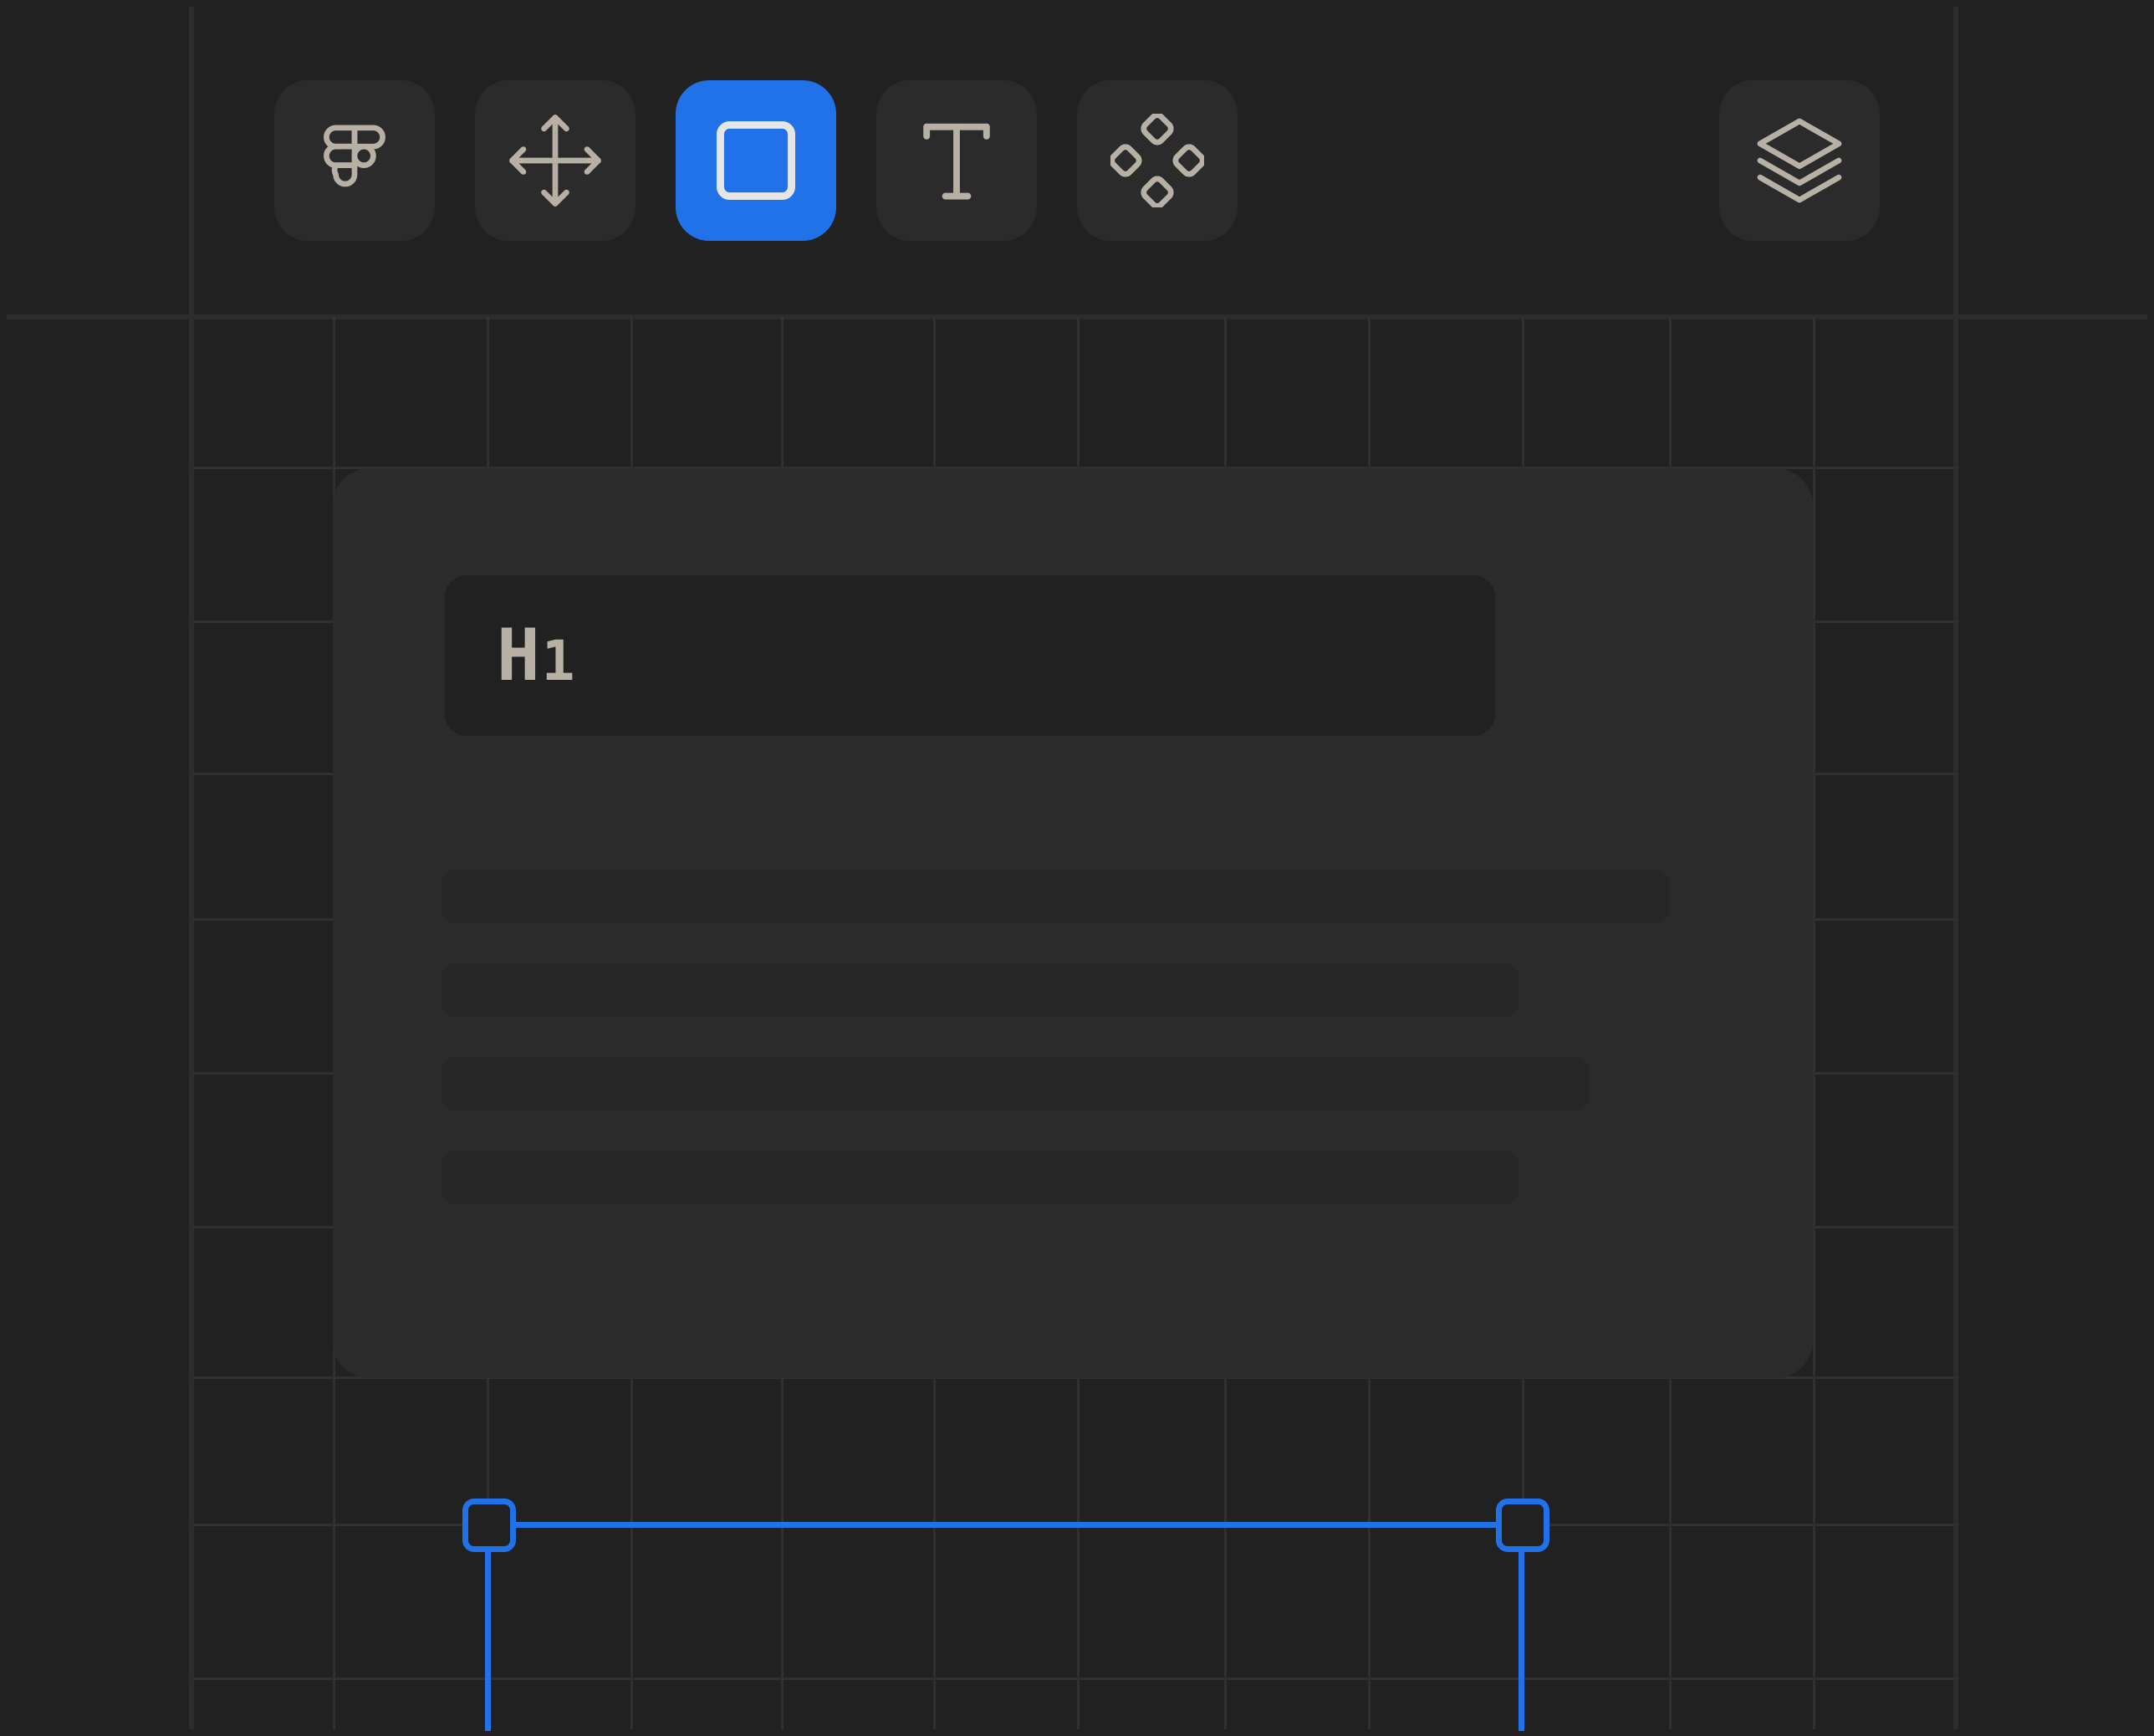 This screenshot has width=2154, height=1736. Describe the element at coordinates (489, 1525) in the screenshot. I see `resize-handle-top-left` at that location.